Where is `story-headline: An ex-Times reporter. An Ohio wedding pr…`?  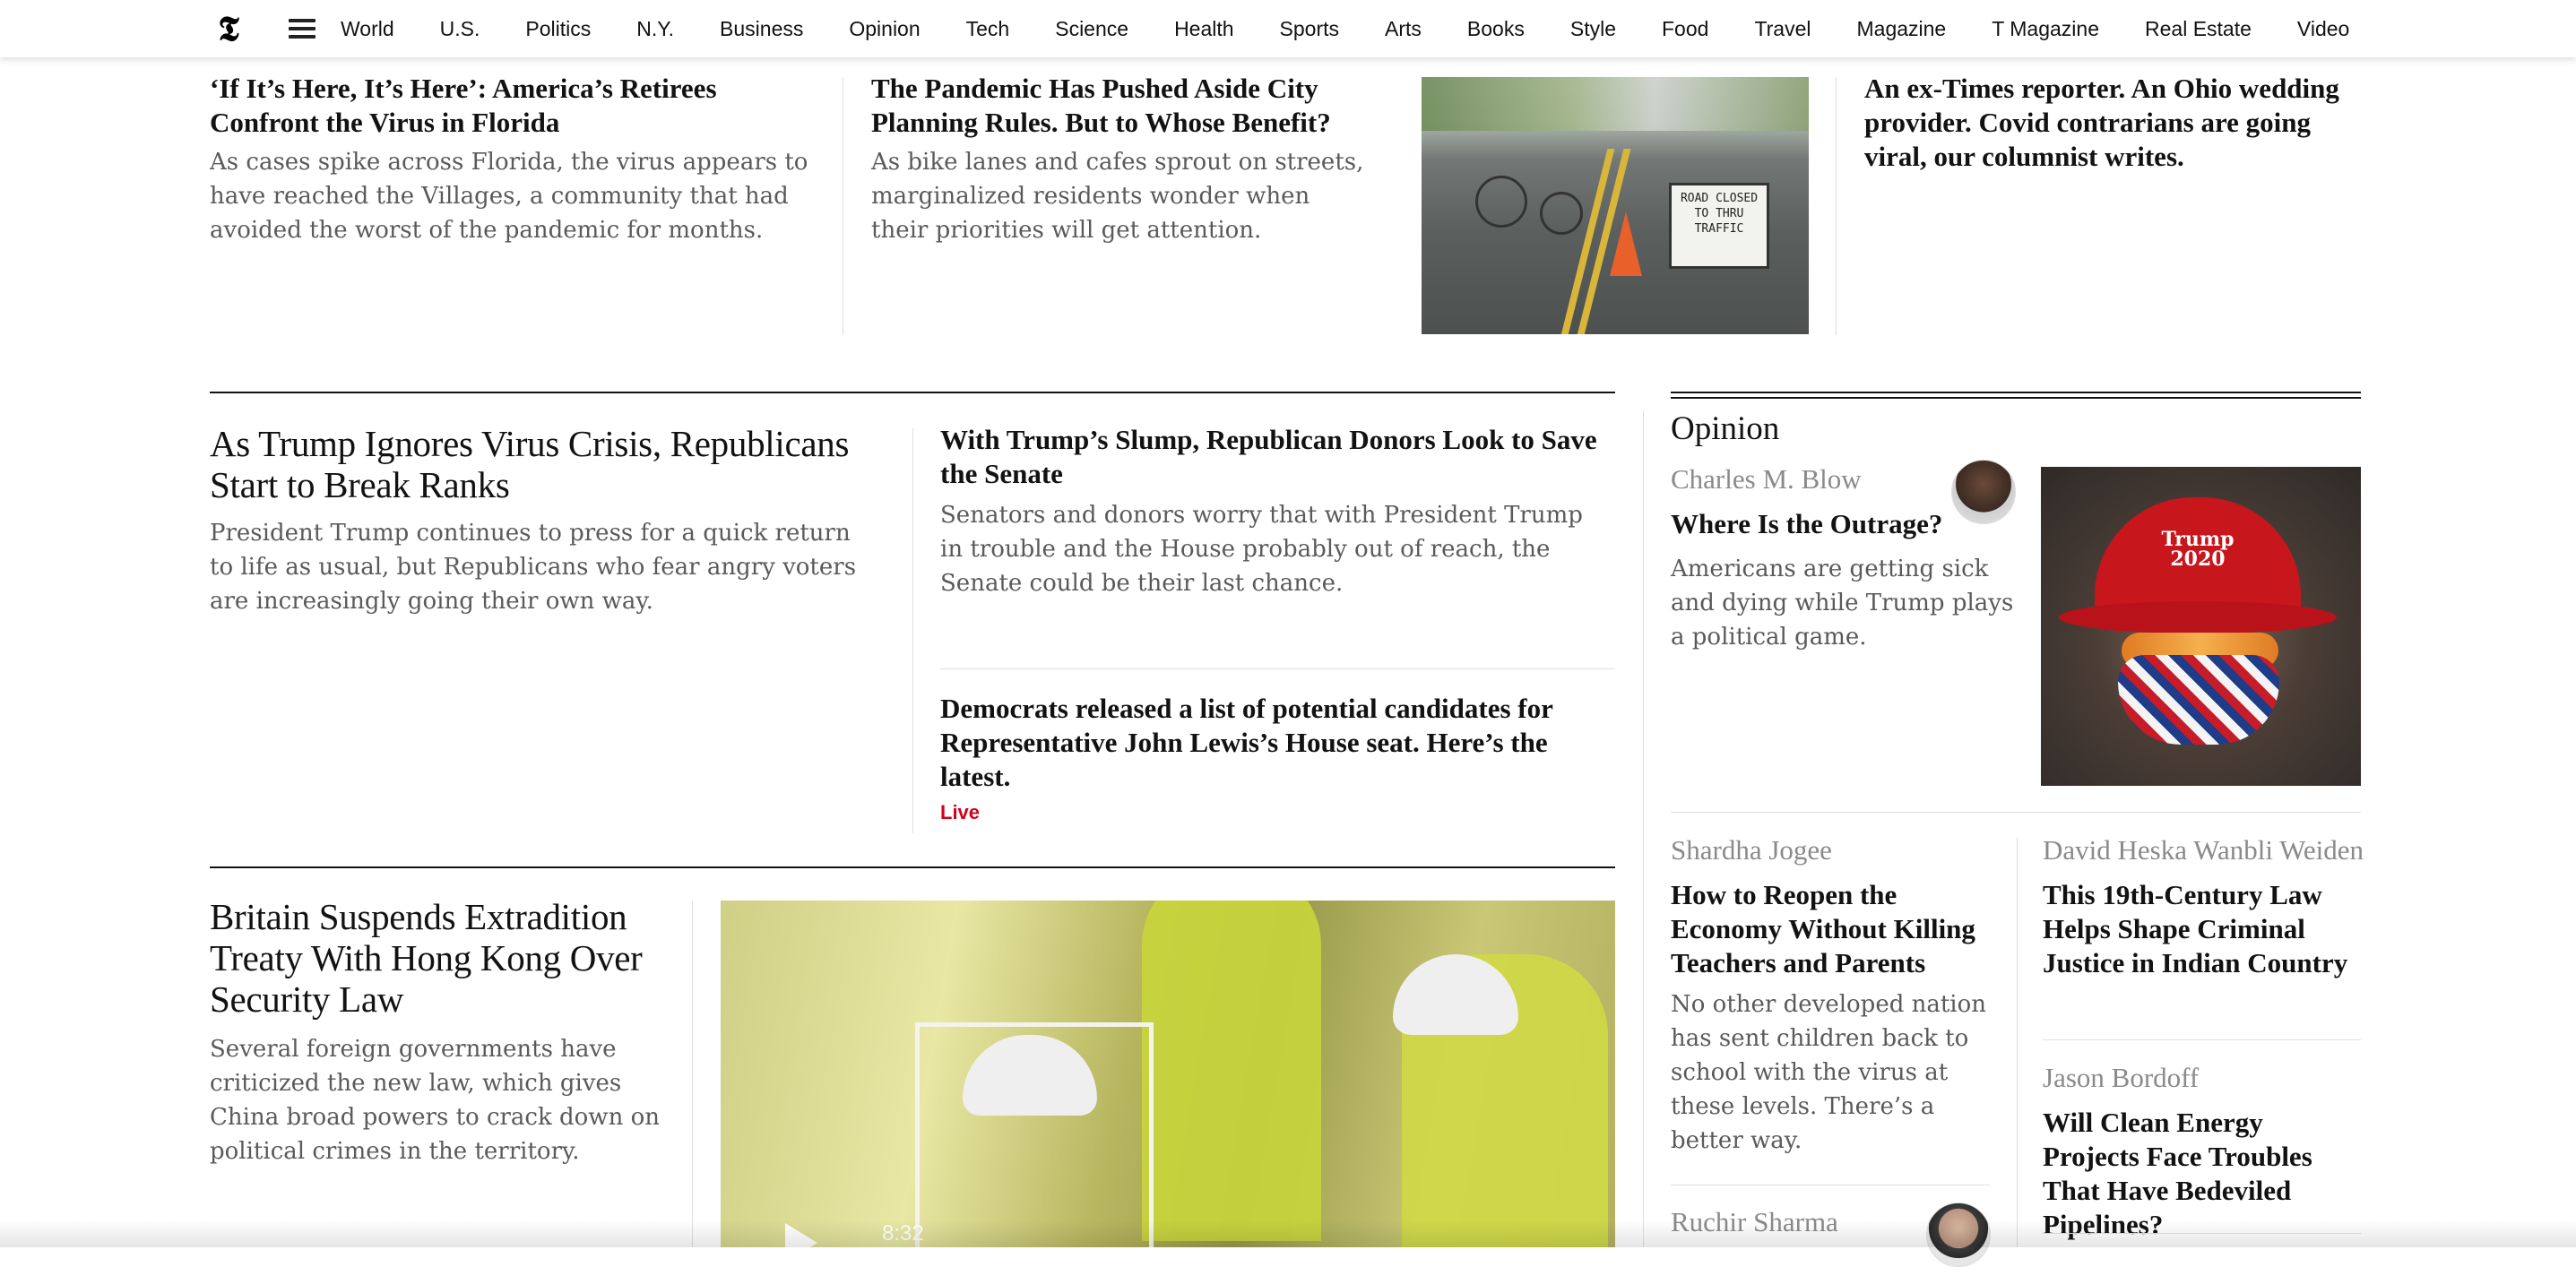 story-headline: An ex-Times reporter. An Ohio wedding pr… is located at coordinates (2115, 123).